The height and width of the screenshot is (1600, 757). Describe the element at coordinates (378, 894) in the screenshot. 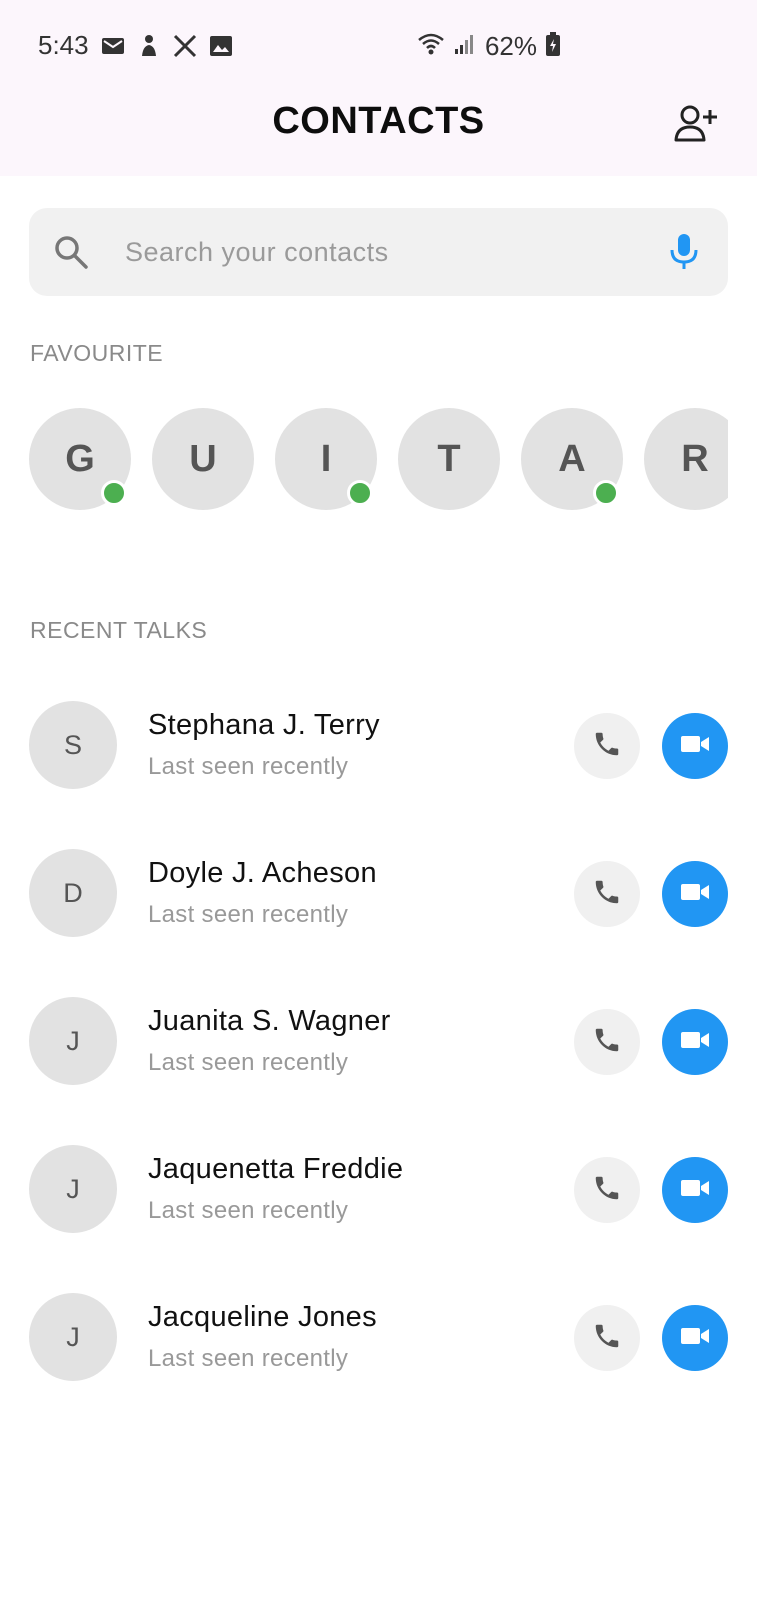

I see `list-item: D Doyle J. Acheson Last seen recently` at that location.